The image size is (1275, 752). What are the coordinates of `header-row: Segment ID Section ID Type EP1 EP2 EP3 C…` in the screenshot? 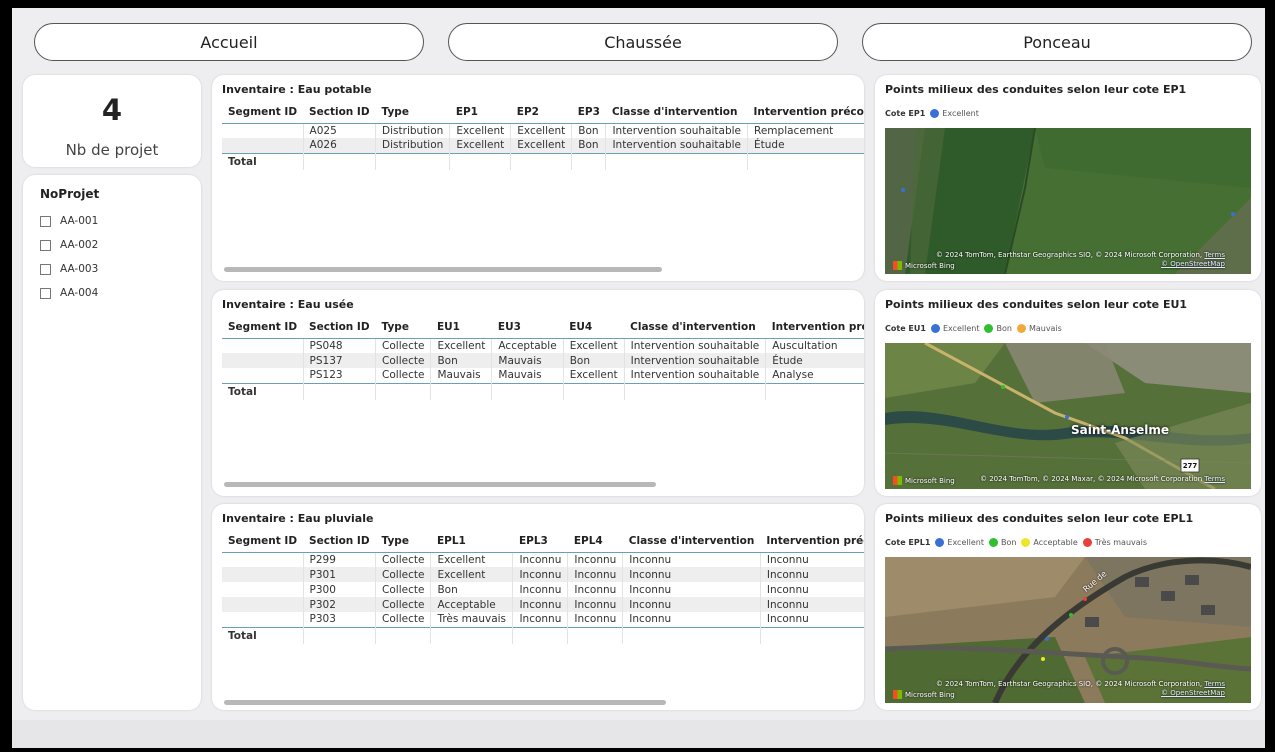 It's located at (543, 112).